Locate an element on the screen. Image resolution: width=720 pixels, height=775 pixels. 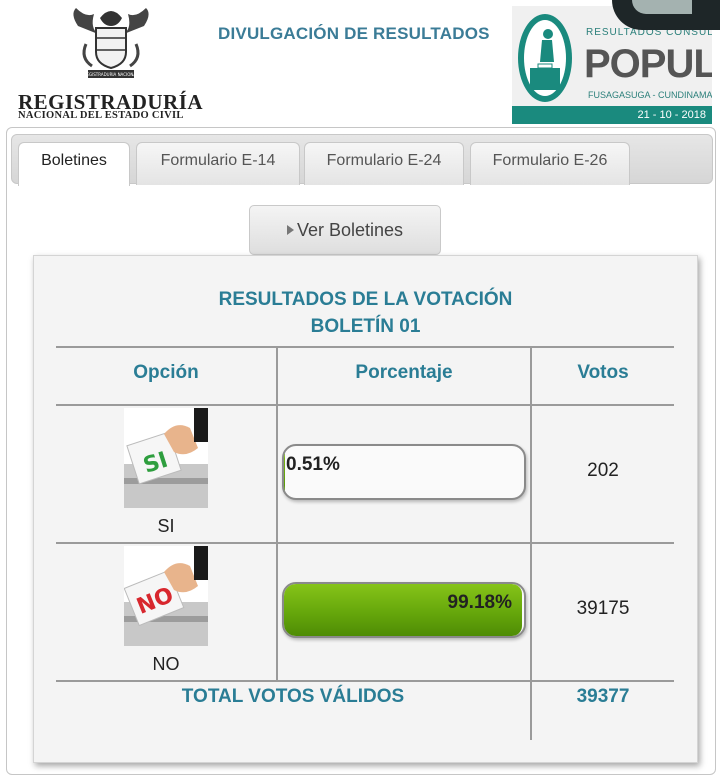
tab-formulario-e24: Formulario E-24 is located at coordinates (384, 163).